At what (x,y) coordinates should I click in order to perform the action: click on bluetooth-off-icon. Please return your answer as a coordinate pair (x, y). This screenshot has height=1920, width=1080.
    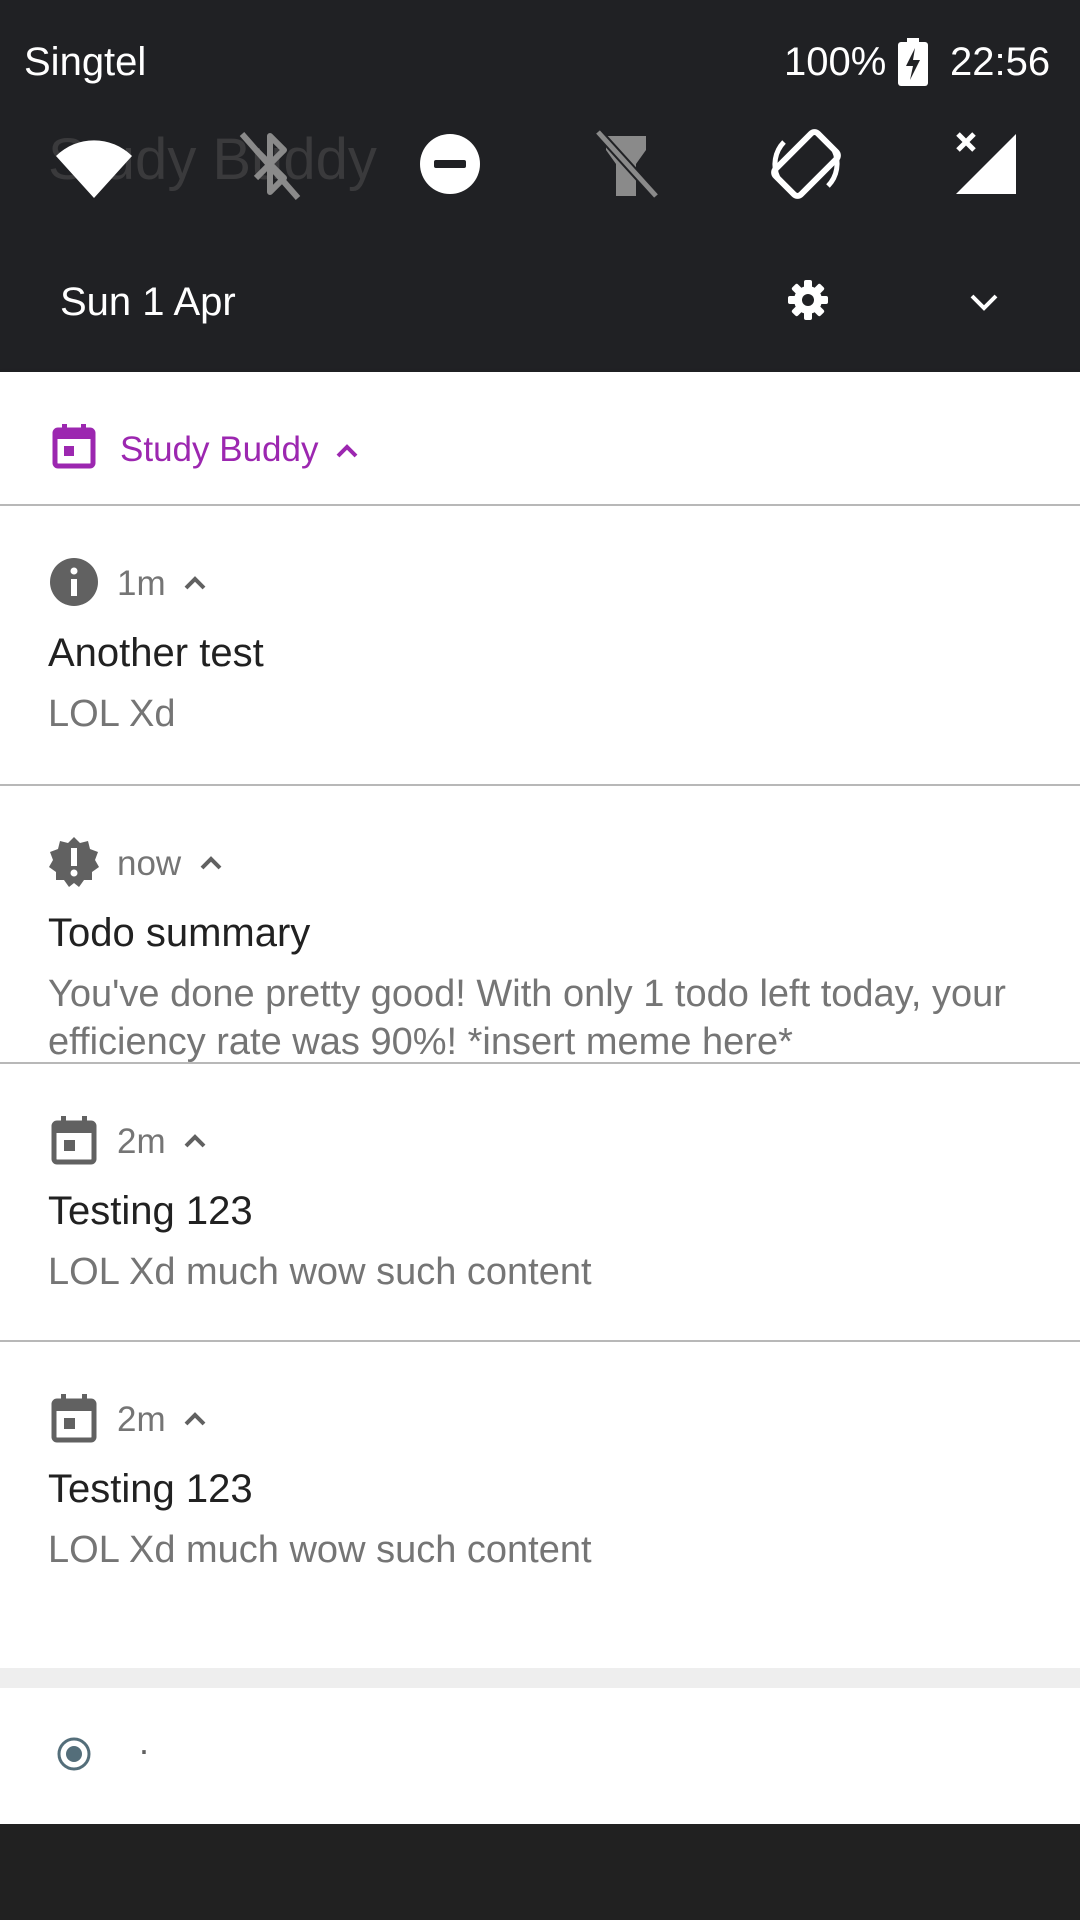
    Looking at the image, I should click on (270, 164).